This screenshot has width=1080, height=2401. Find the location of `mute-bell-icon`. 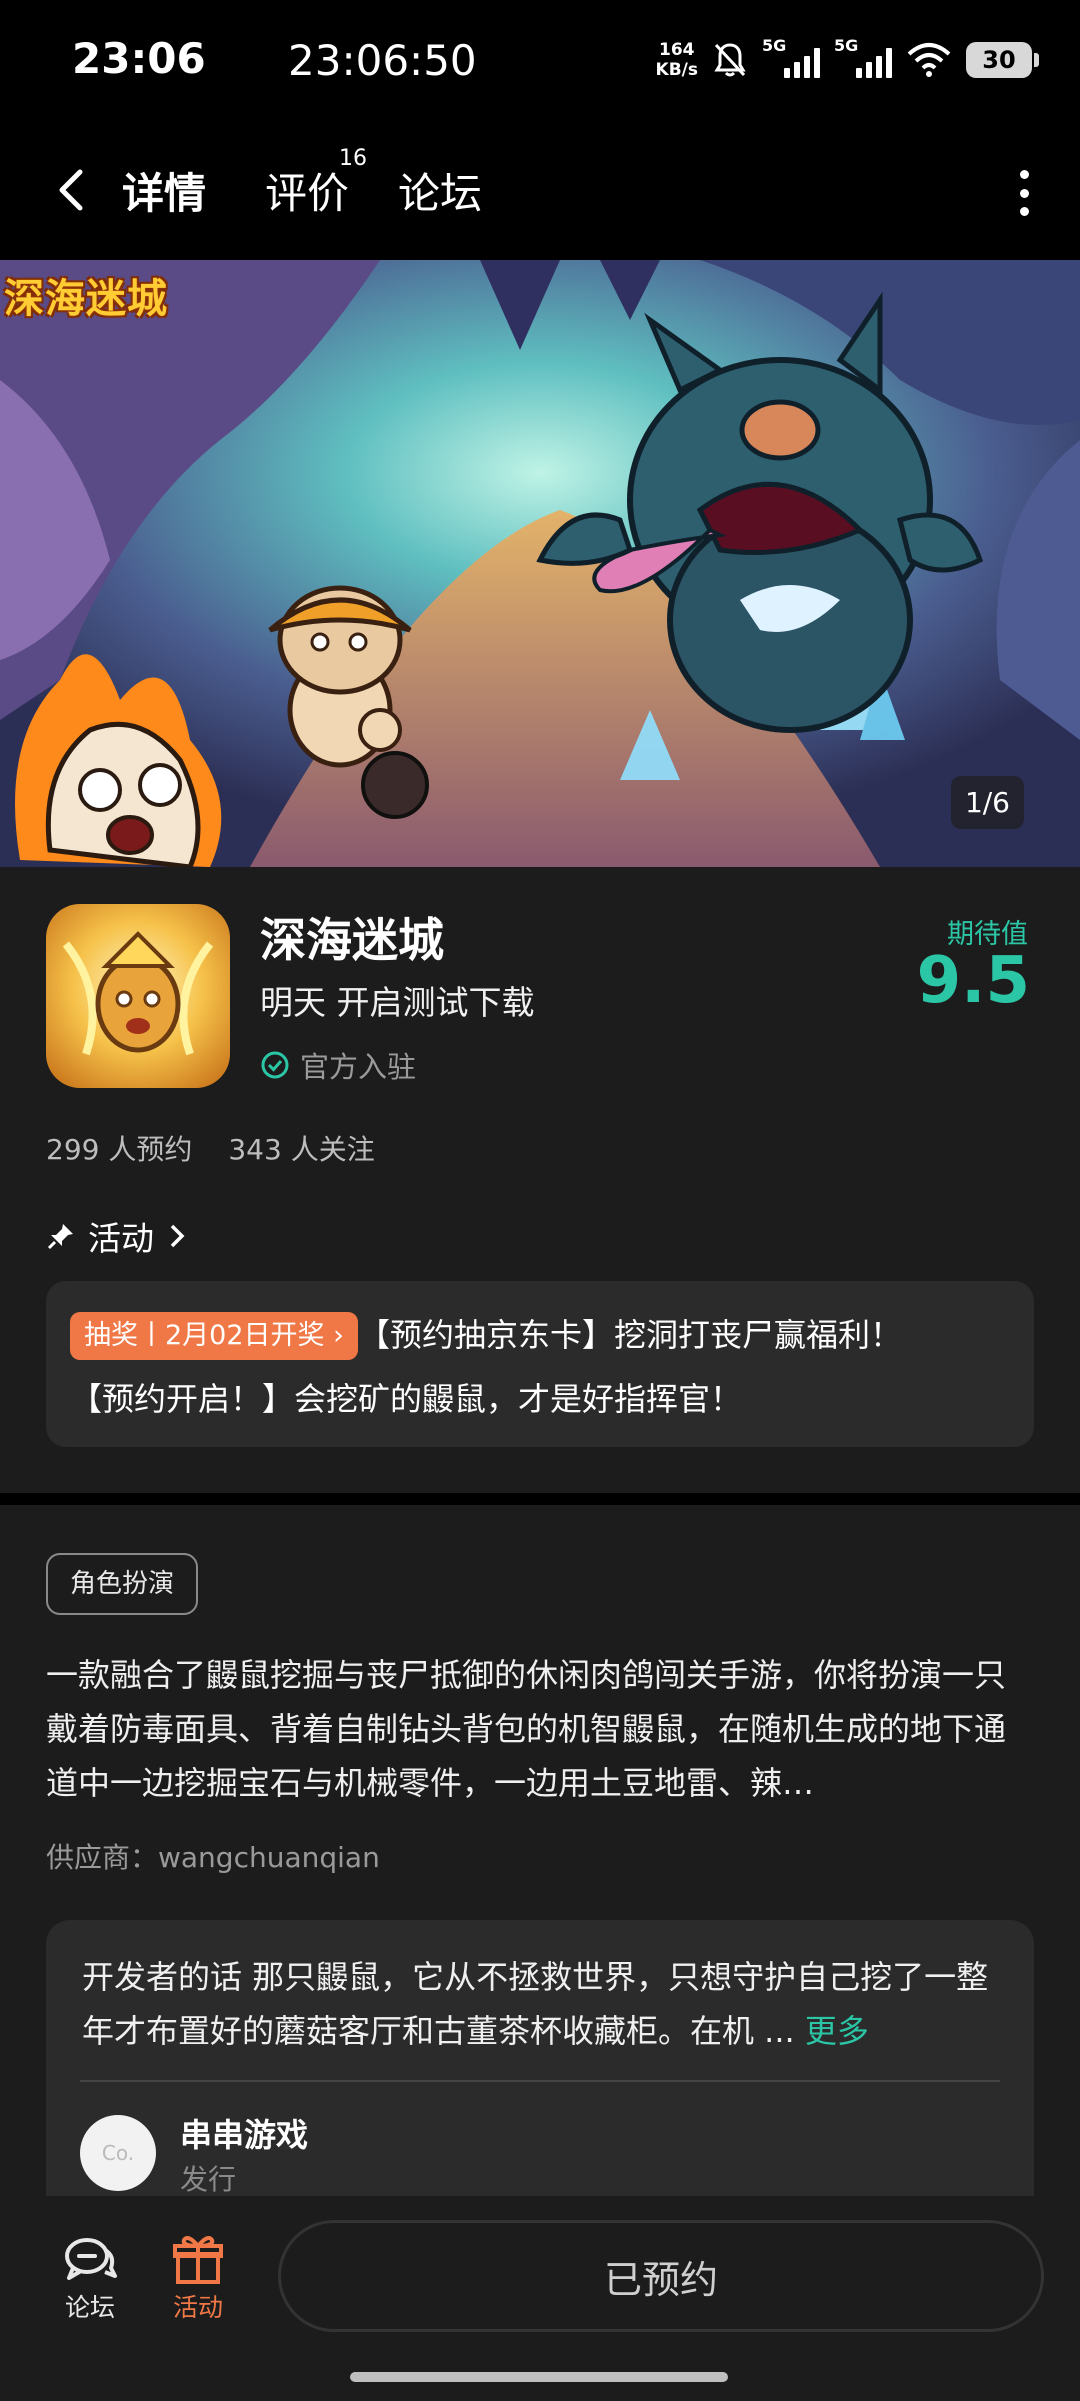

mute-bell-icon is located at coordinates (730, 60).